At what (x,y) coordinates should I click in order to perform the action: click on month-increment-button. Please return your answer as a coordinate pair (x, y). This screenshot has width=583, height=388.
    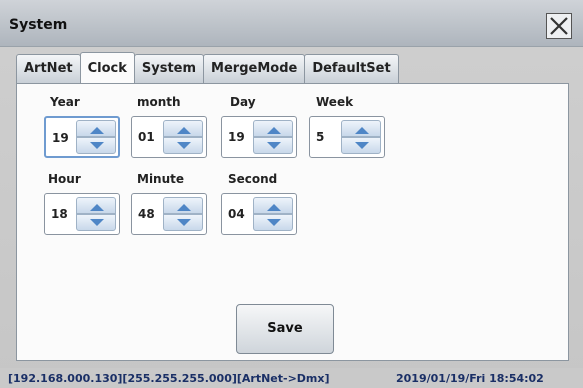
    Looking at the image, I should click on (183, 128).